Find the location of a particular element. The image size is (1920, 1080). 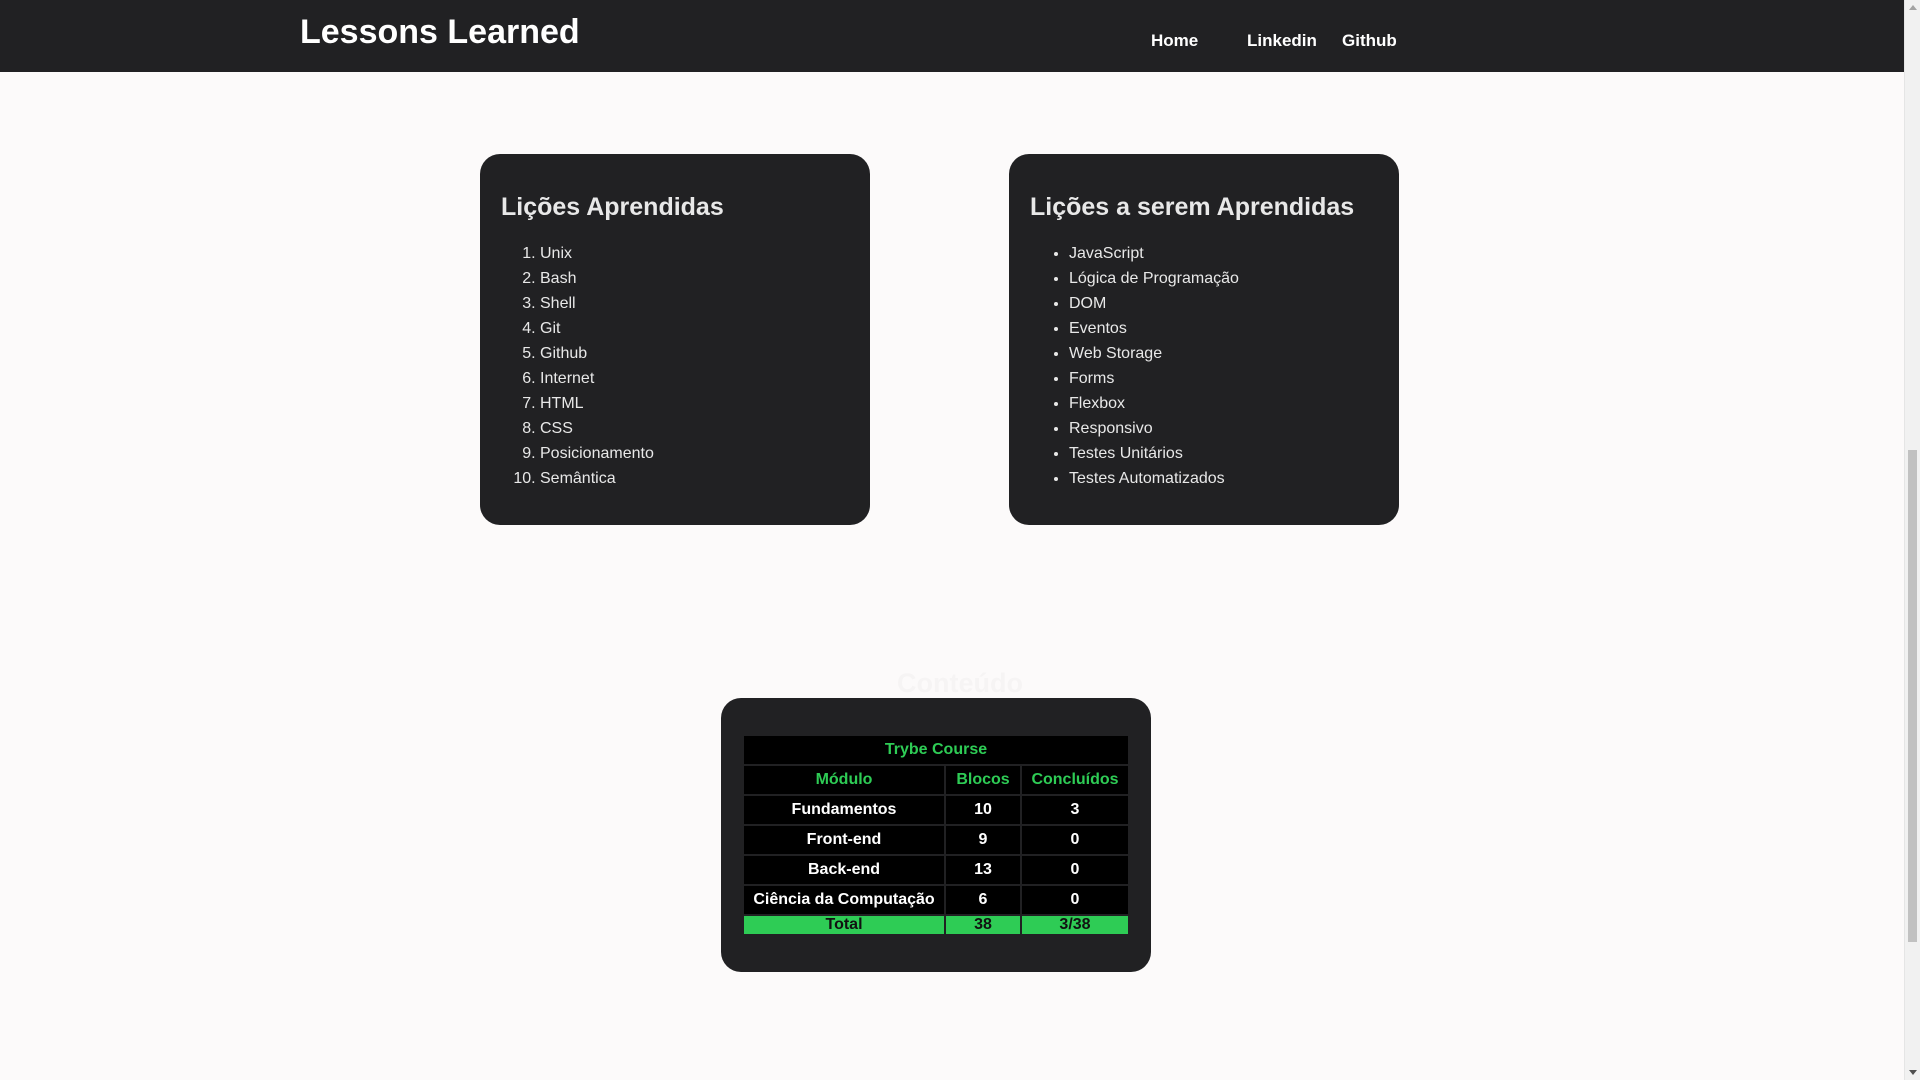

vertical-scrollbar is located at coordinates (1912, 540).